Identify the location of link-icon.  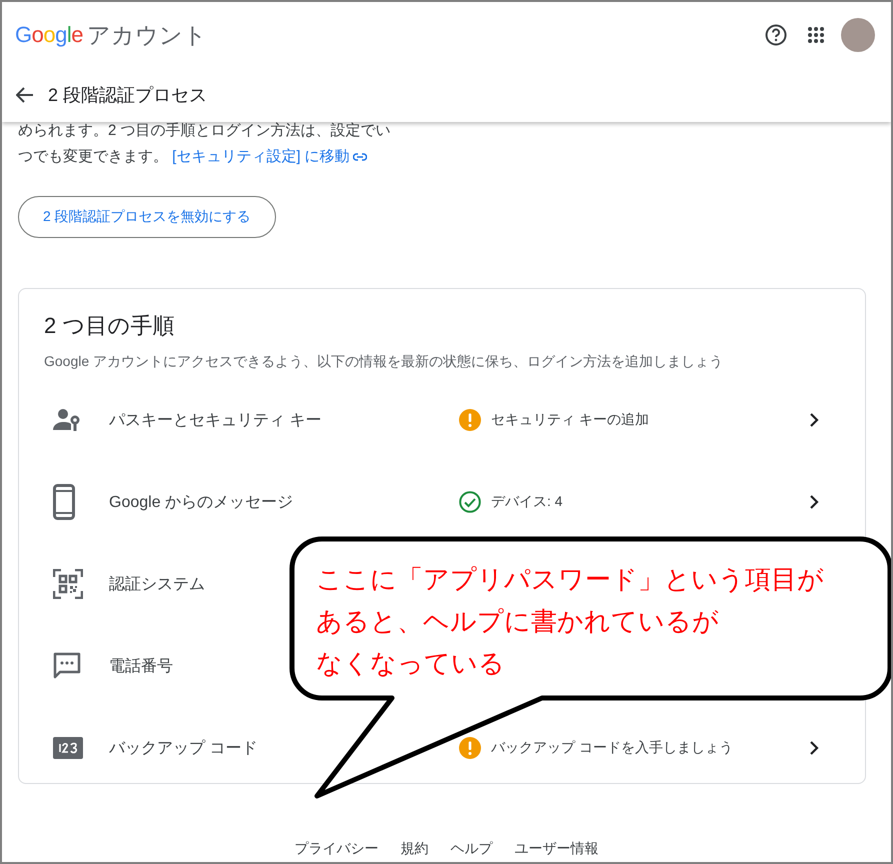
(359, 157).